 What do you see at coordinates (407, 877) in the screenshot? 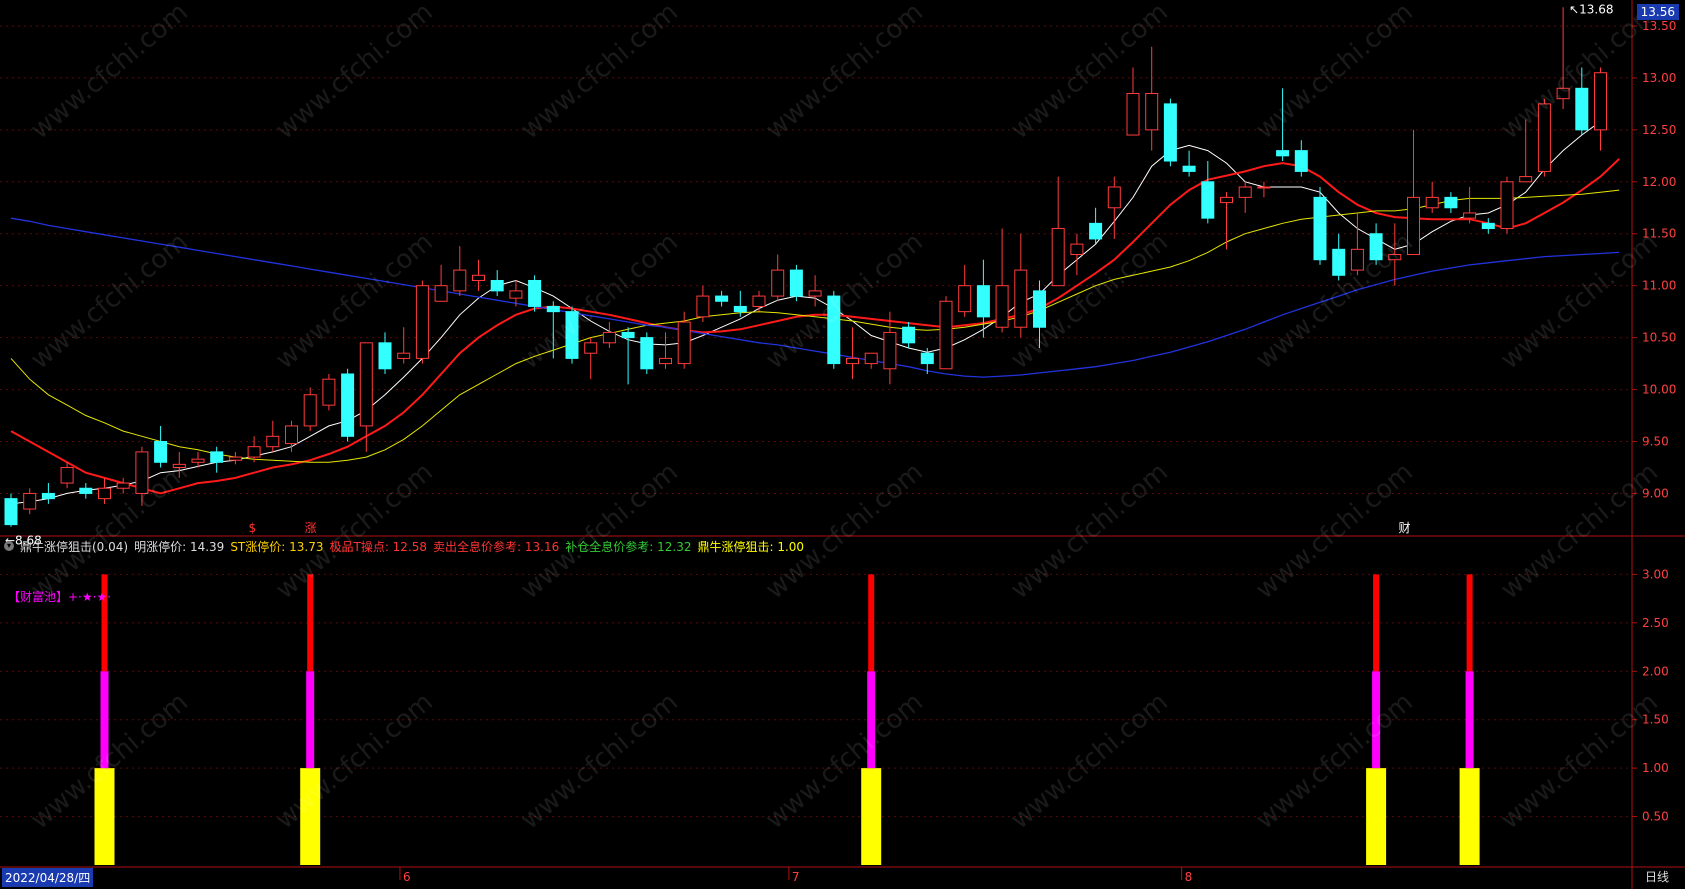
I see `month-label: 6` at bounding box center [407, 877].